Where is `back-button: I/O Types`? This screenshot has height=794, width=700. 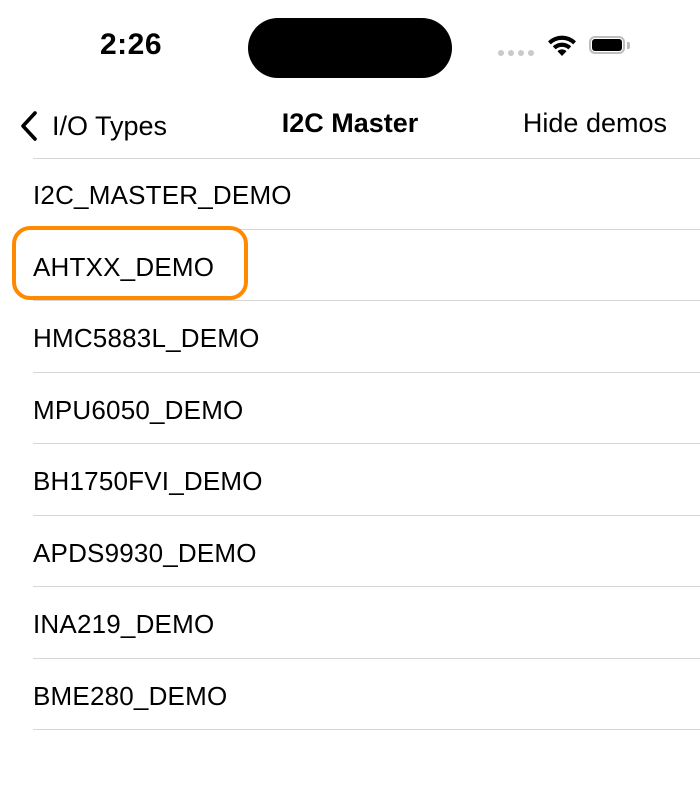 back-button: I/O Types is located at coordinates (92, 126).